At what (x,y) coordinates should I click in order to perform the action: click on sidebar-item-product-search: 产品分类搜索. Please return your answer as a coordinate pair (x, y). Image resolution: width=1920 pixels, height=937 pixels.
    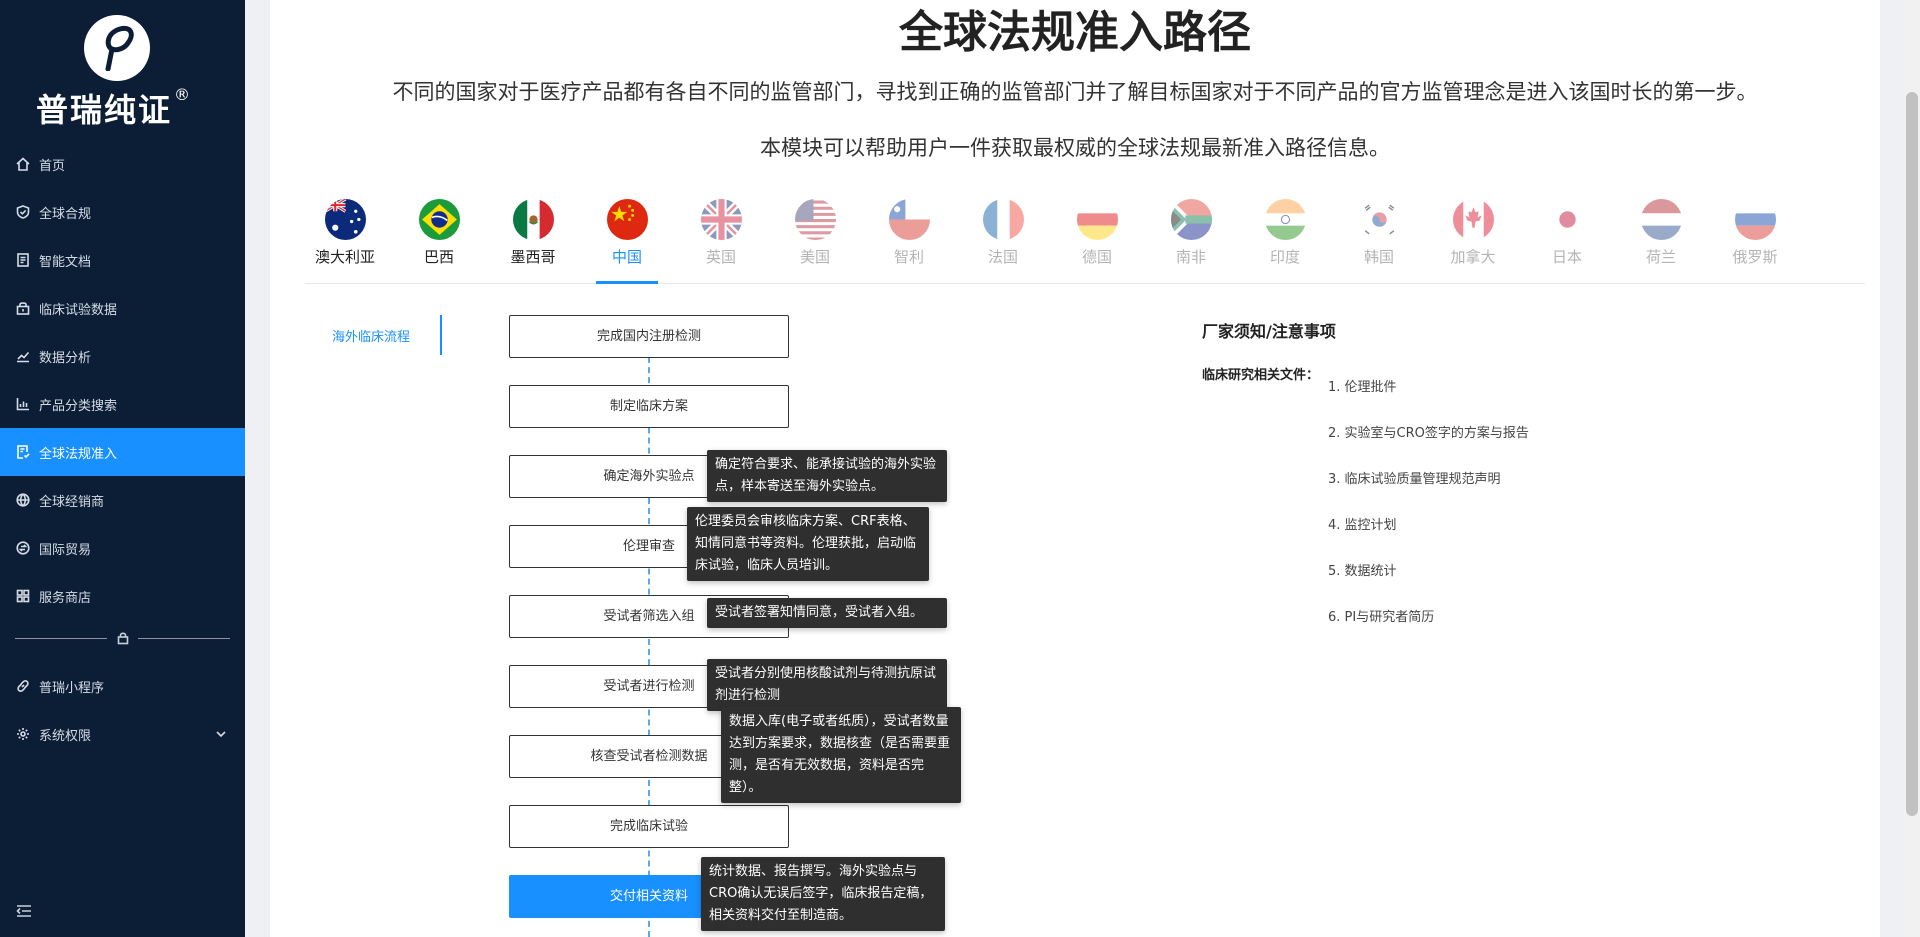
    Looking at the image, I should click on (122, 404).